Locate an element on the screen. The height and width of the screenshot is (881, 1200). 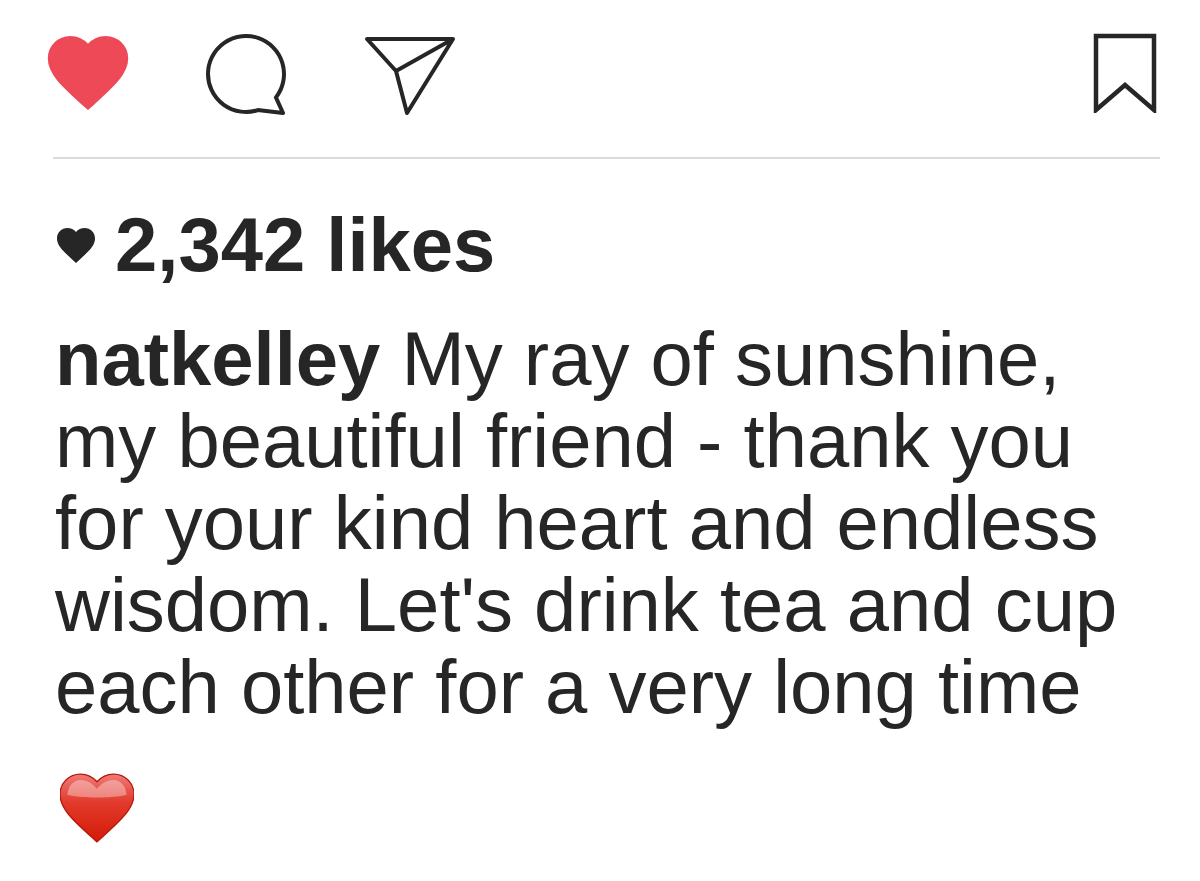
heart-emoji-icon is located at coordinates (97, 808).